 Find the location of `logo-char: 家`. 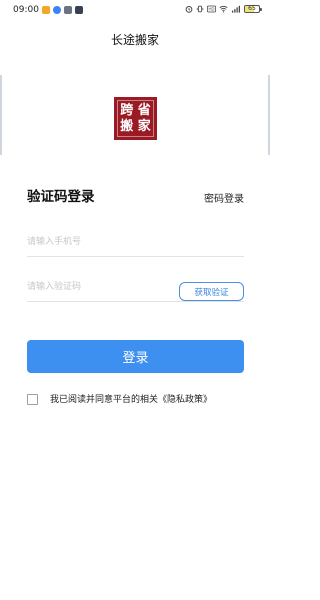

logo-char: 家 is located at coordinates (144, 126).